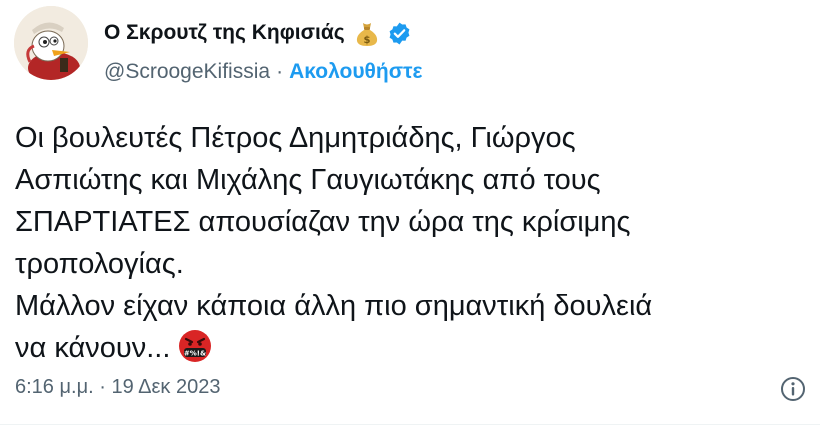 The width and height of the screenshot is (820, 431). I want to click on verified-badge-icon, so click(399, 33).